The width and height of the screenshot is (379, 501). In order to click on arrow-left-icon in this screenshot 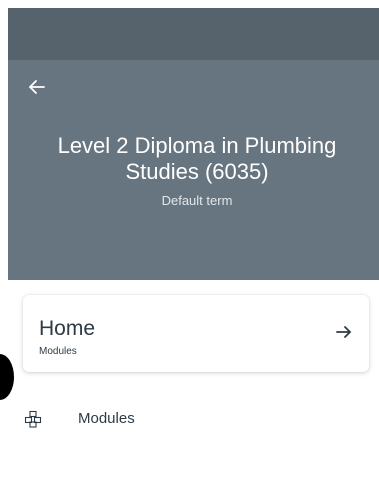, I will do `click(37, 87)`.